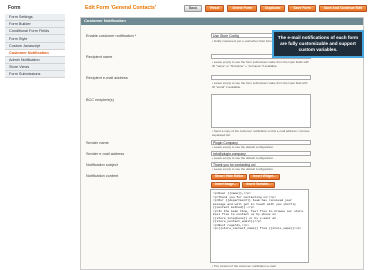 The image size is (371, 270). I want to click on delete-form-button: Delete Form, so click(242, 8).